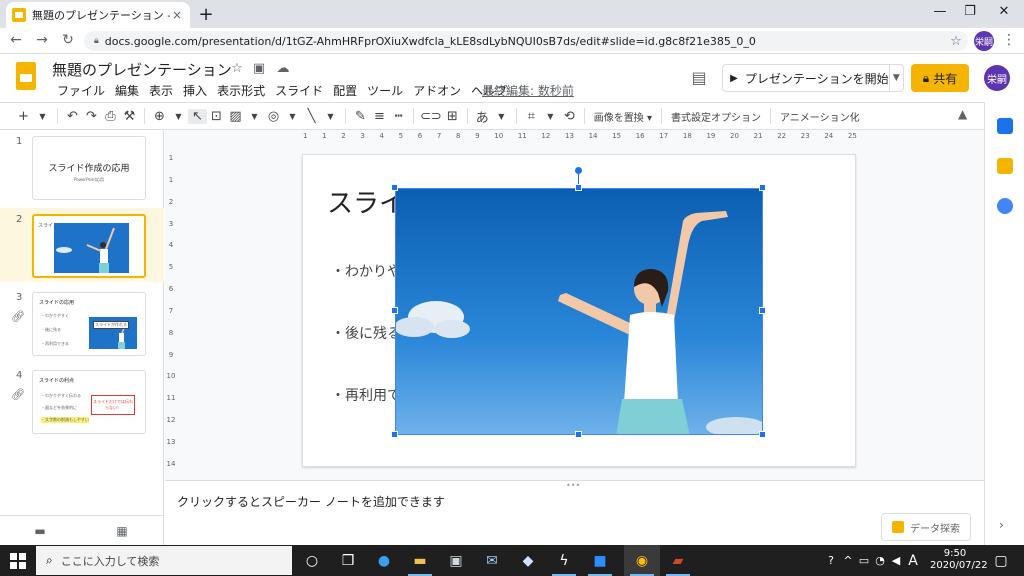  Describe the element at coordinates (623, 116) in the screenshot. I see `replace-image-button: 画像を置換 ▾` at that location.